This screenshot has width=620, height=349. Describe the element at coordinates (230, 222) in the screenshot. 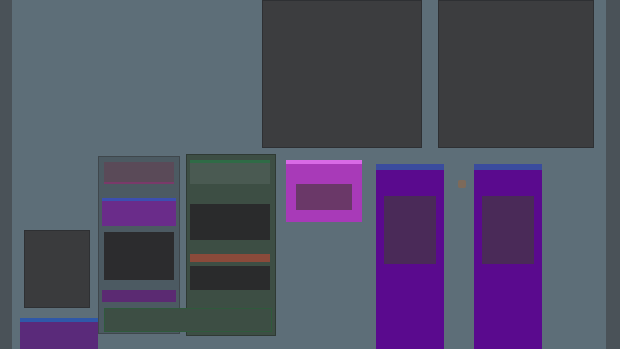

I see `green-panel-content-top` at that location.